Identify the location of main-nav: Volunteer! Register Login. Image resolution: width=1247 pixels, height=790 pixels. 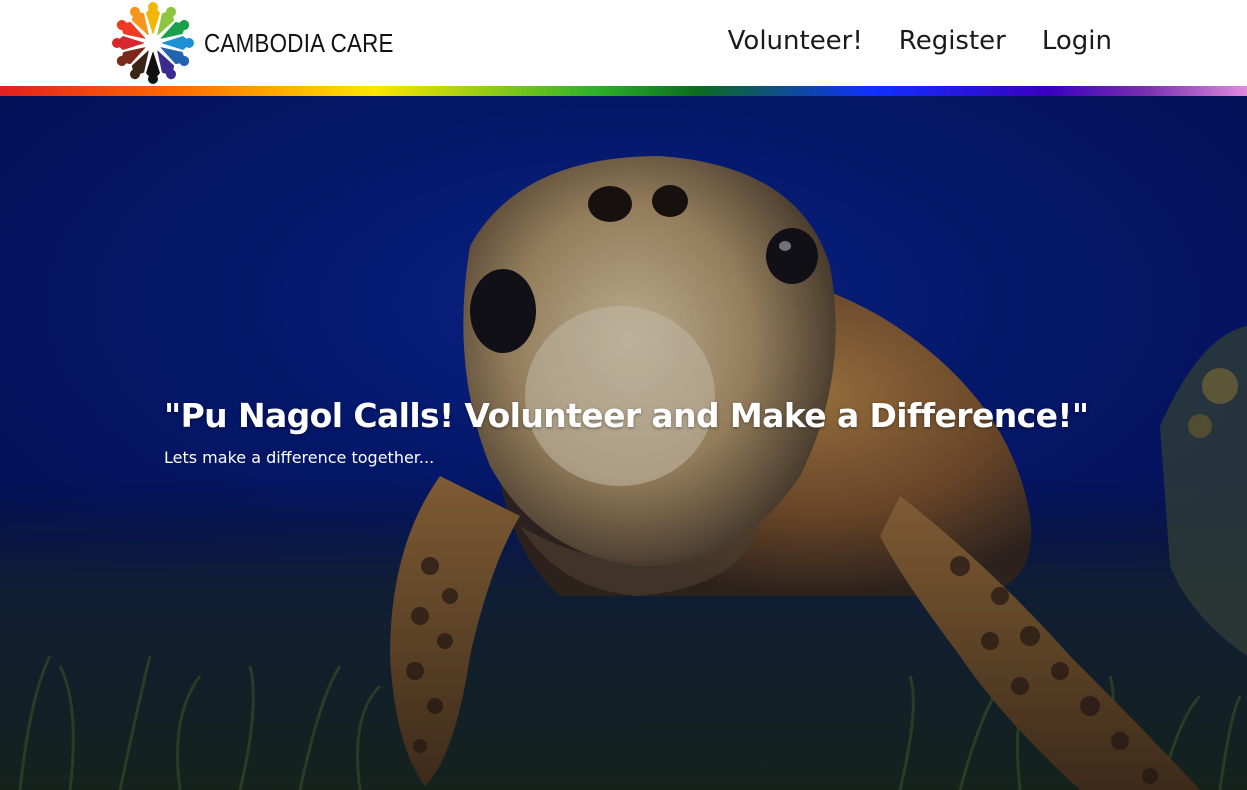
(920, 41).